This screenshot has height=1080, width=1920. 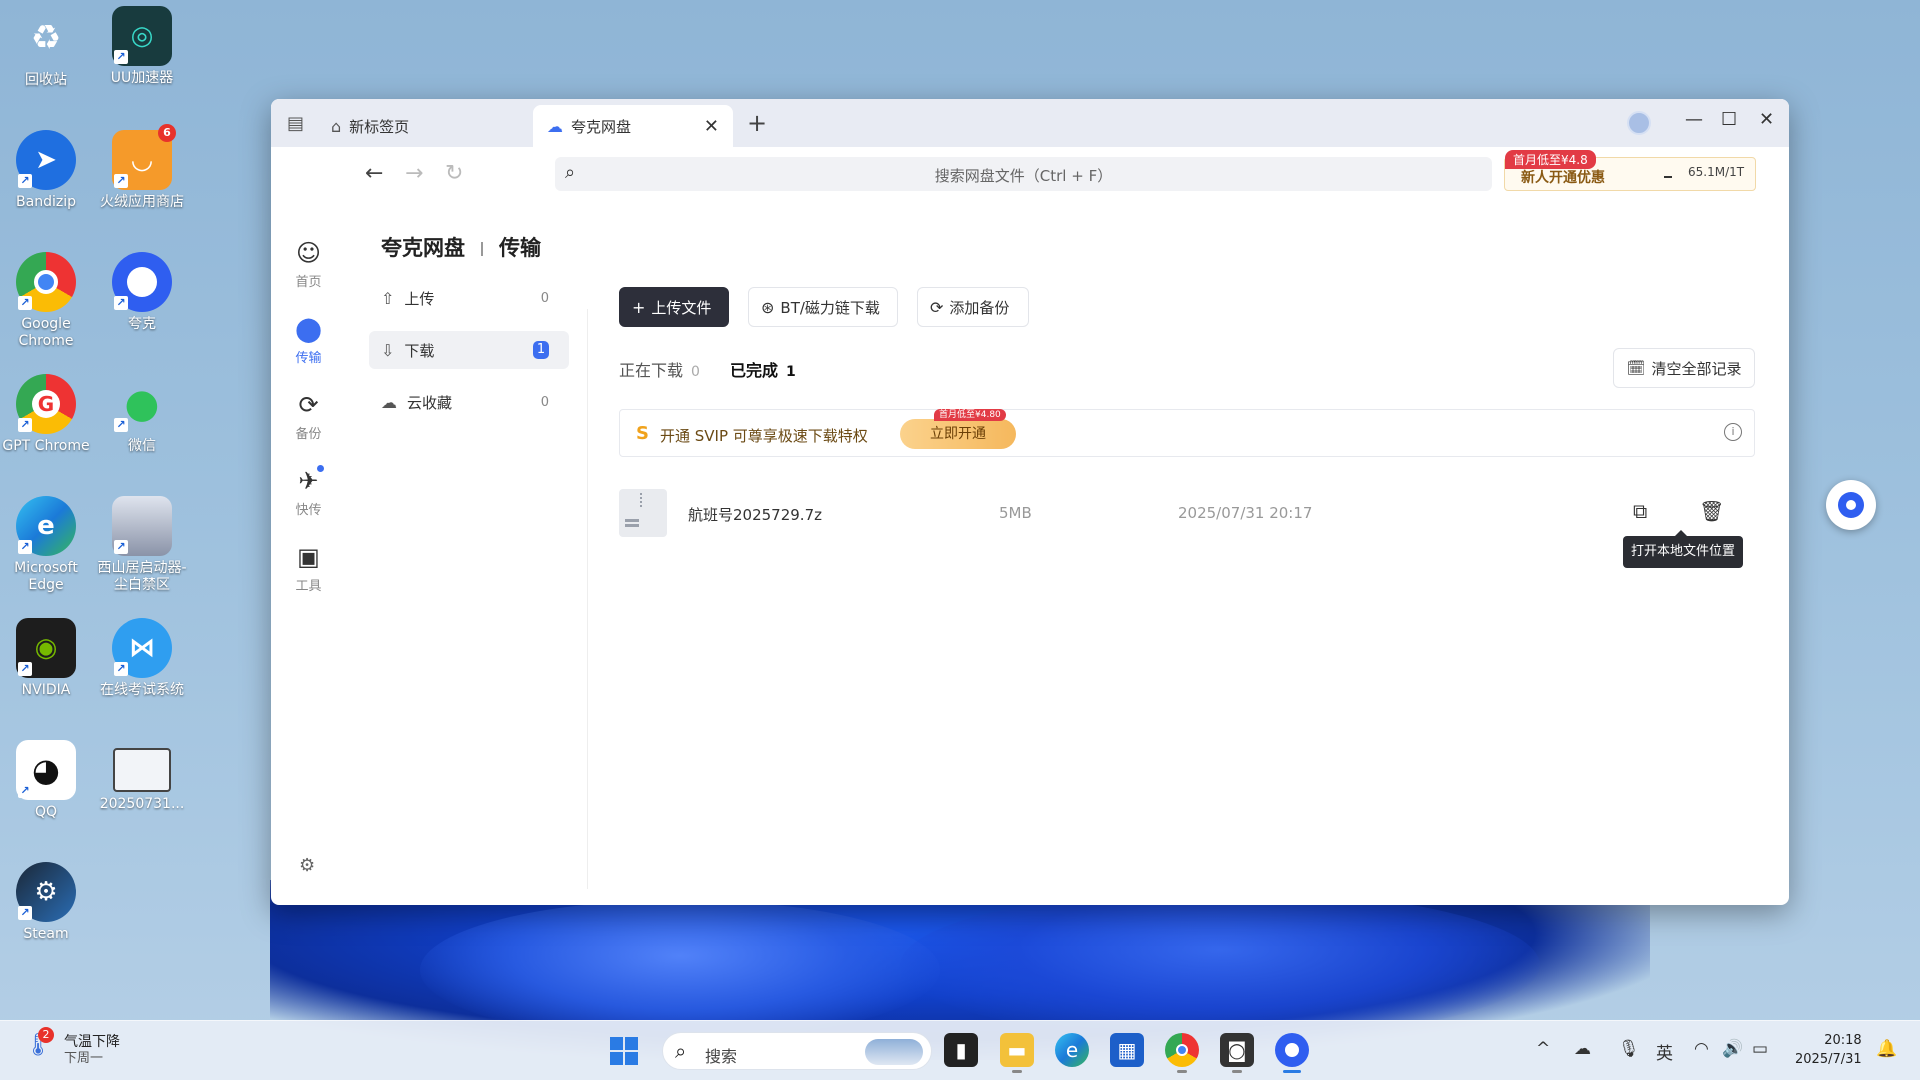 I want to click on microphone-icon: 🎙, so click(x=1629, y=1049).